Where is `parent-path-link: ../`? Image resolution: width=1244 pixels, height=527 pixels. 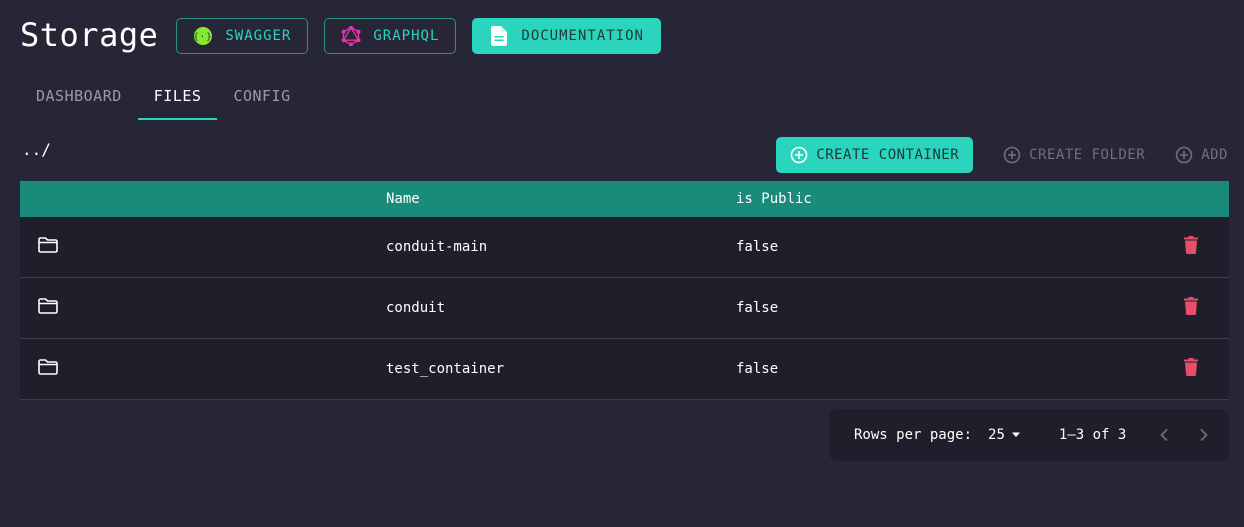
parent-path-link: ../ is located at coordinates (36, 149).